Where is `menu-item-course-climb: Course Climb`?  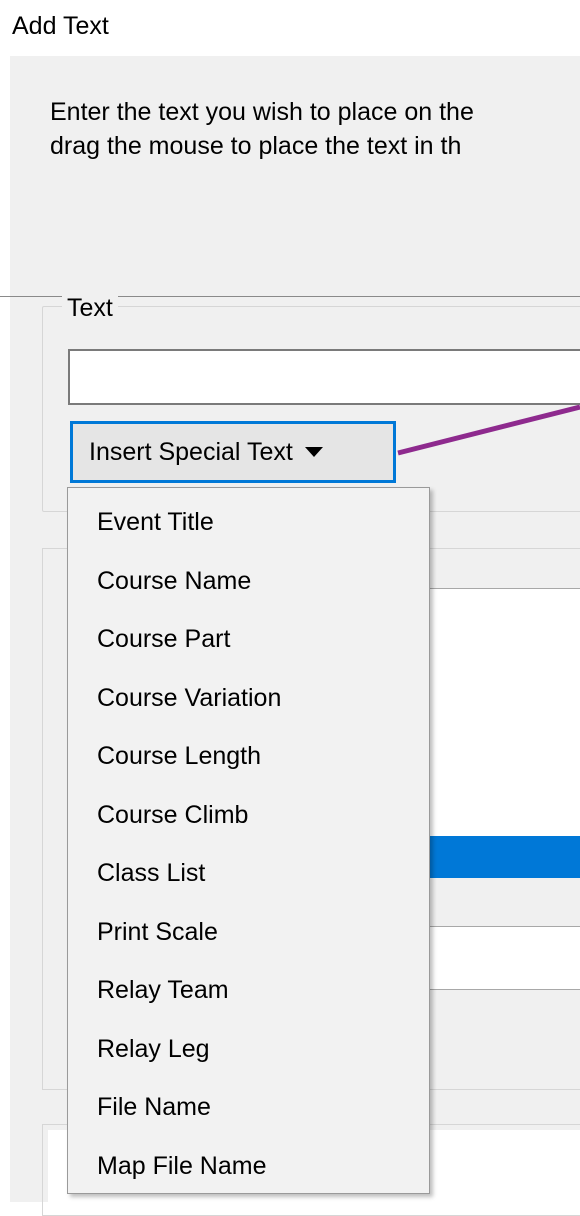 menu-item-course-climb: Course Climb is located at coordinates (248, 815).